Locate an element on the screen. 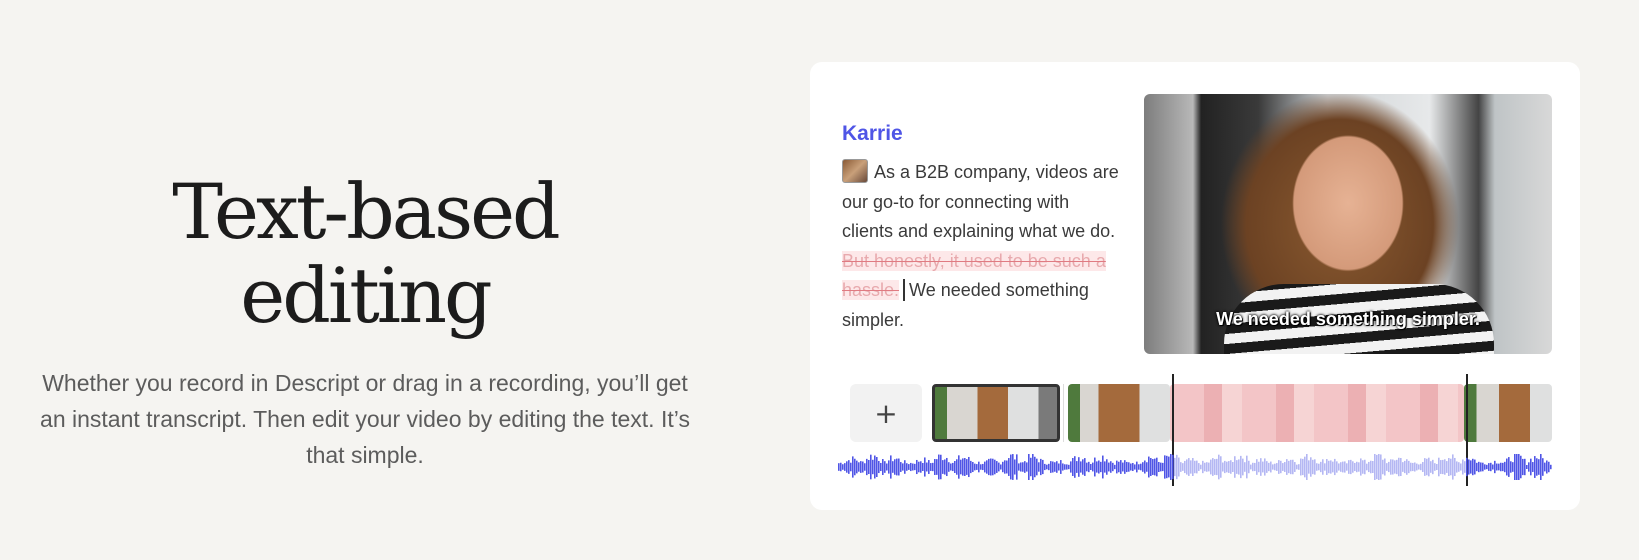 Image resolution: width=1639 pixels, height=560 pixels. speaker-avatar is located at coordinates (855, 171).